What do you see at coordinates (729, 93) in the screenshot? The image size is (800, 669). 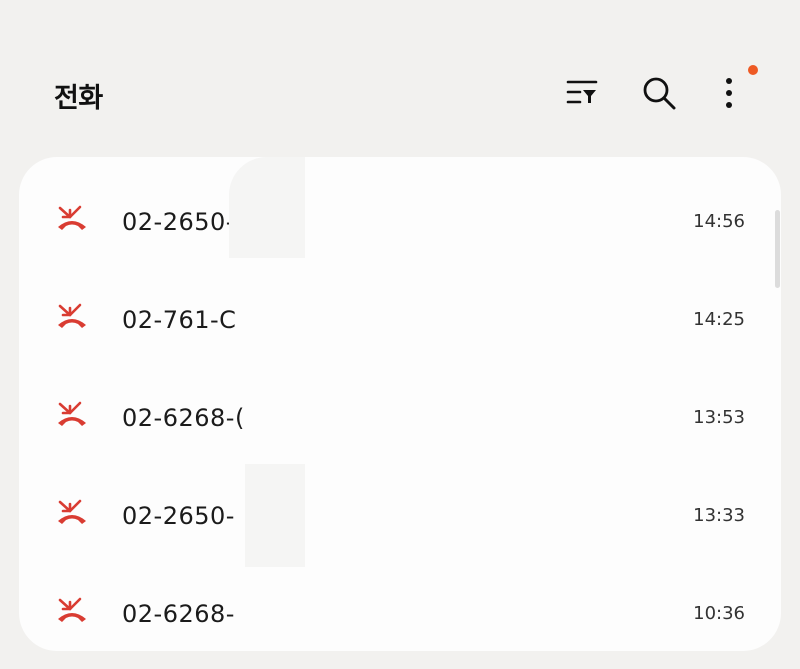 I see `more-options-icon` at bounding box center [729, 93].